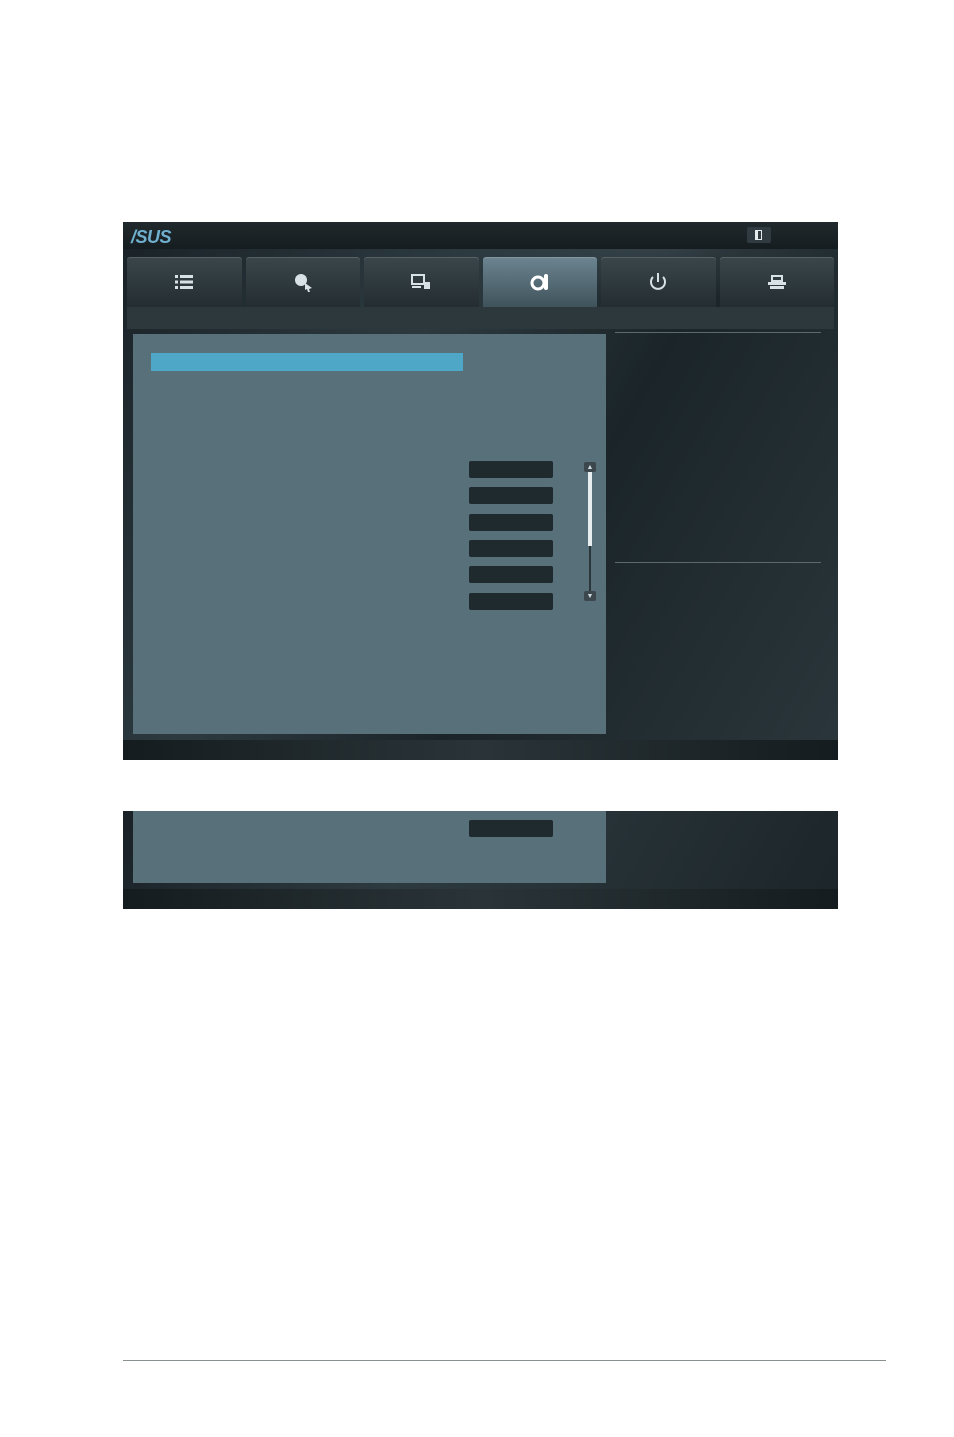 This screenshot has height=1437, width=954. What do you see at coordinates (480, 318) in the screenshot?
I see `breadcrumb-bar` at bounding box center [480, 318].